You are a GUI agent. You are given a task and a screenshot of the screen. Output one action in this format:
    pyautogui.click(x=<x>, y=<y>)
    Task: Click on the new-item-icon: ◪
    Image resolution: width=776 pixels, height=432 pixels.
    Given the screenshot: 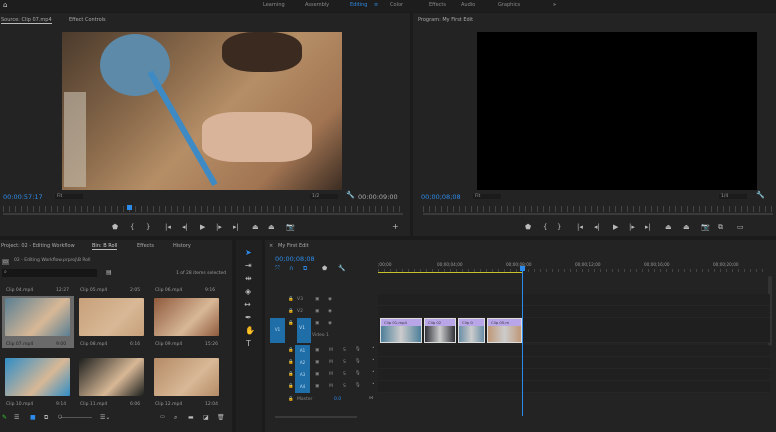 What is the action you would take?
    pyautogui.click(x=206, y=417)
    